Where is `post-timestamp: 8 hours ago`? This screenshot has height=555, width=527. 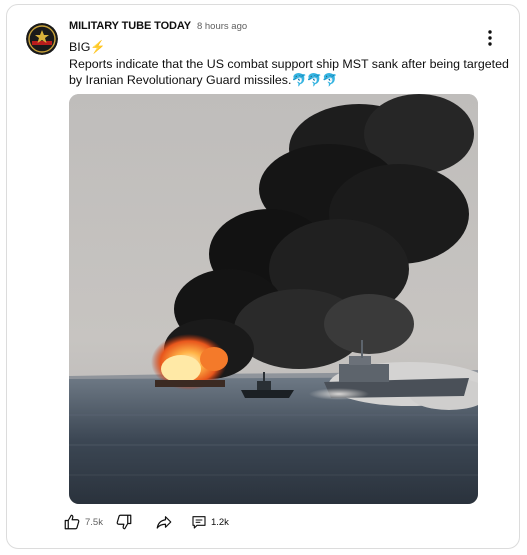 post-timestamp: 8 hours ago is located at coordinates (222, 26).